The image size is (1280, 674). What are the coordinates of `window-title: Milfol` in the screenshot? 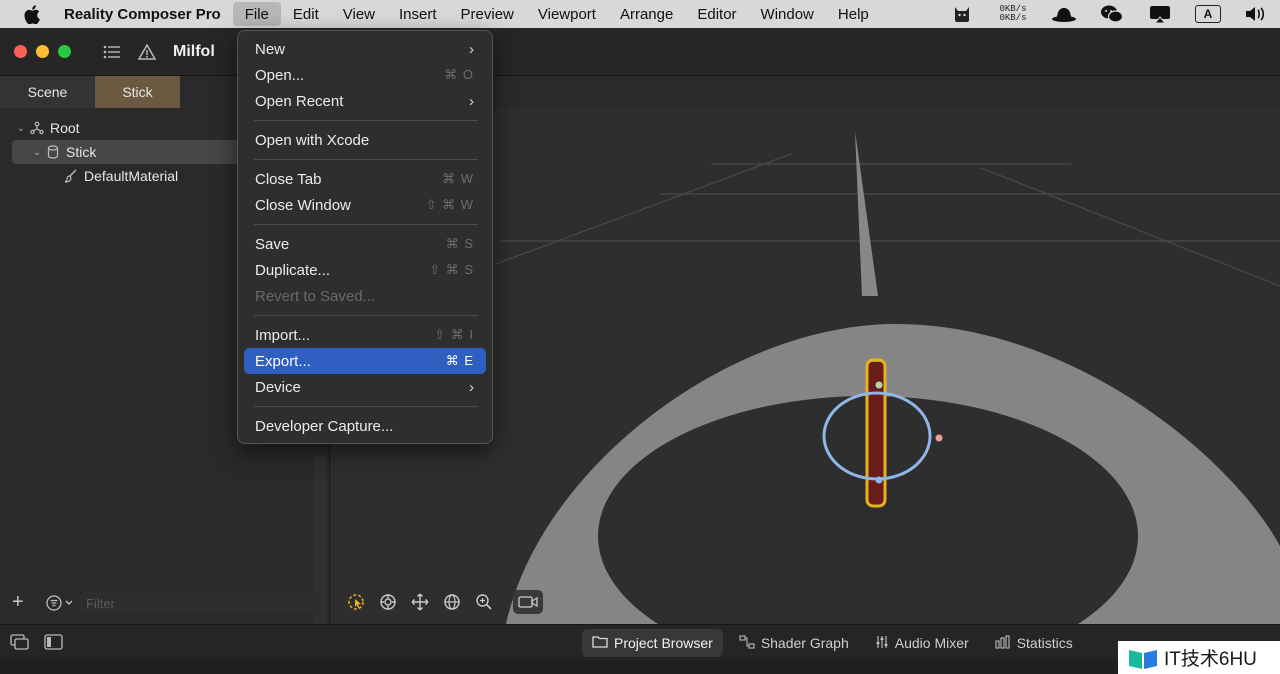 It's located at (194, 51).